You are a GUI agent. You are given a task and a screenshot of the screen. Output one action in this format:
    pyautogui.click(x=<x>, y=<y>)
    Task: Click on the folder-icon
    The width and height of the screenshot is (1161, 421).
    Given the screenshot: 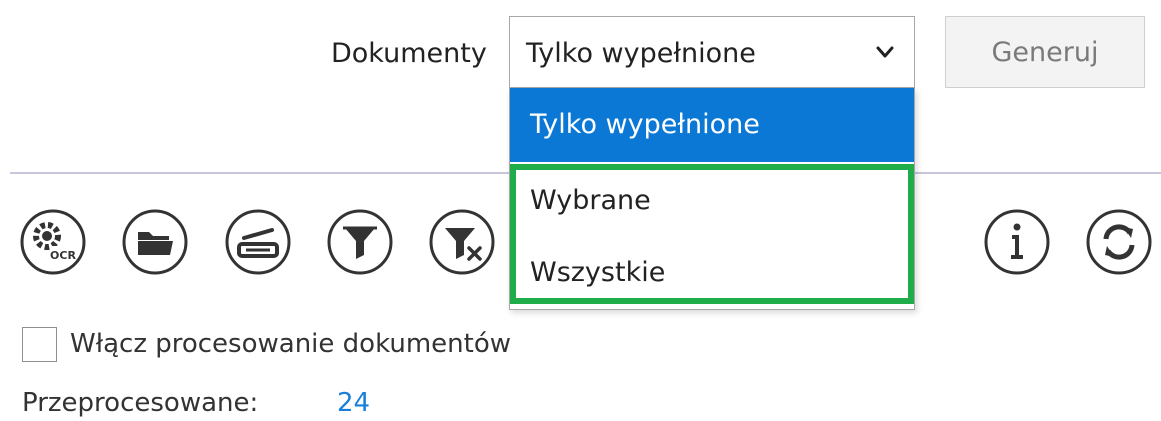 What is the action you would take?
    pyautogui.click(x=155, y=242)
    